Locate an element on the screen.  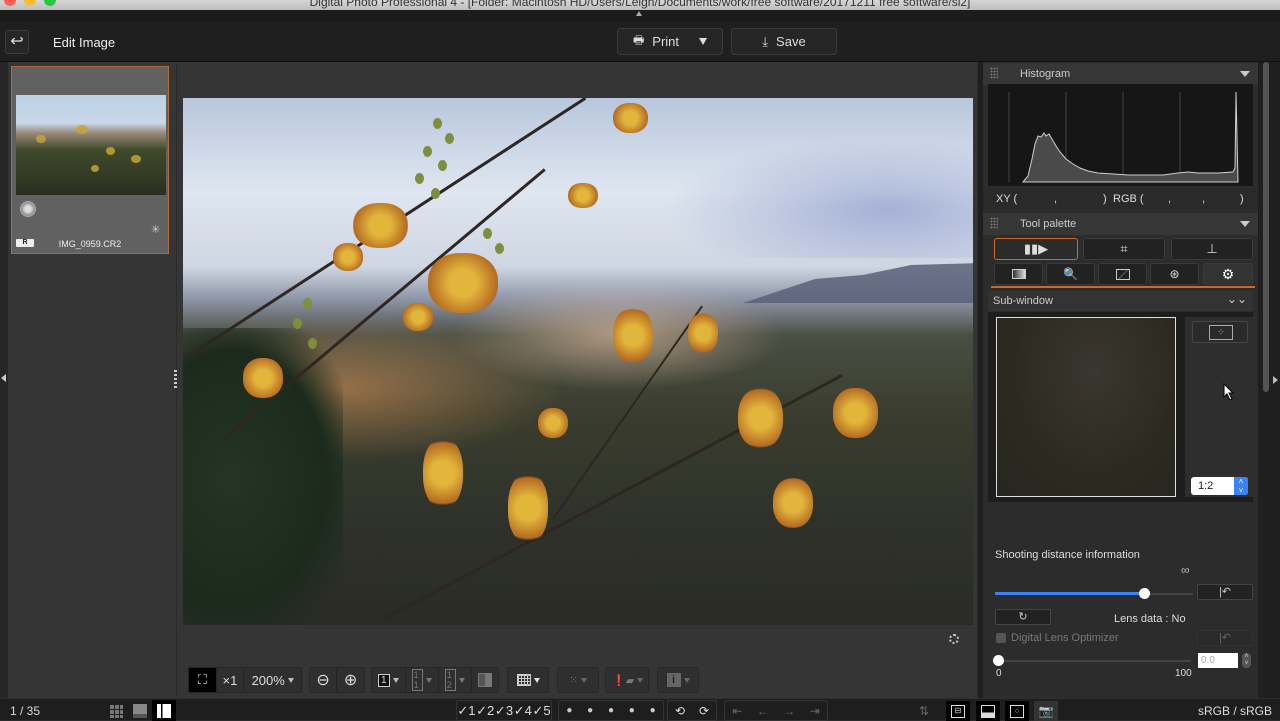
histogram-toggle is located at coordinates (988, 711).